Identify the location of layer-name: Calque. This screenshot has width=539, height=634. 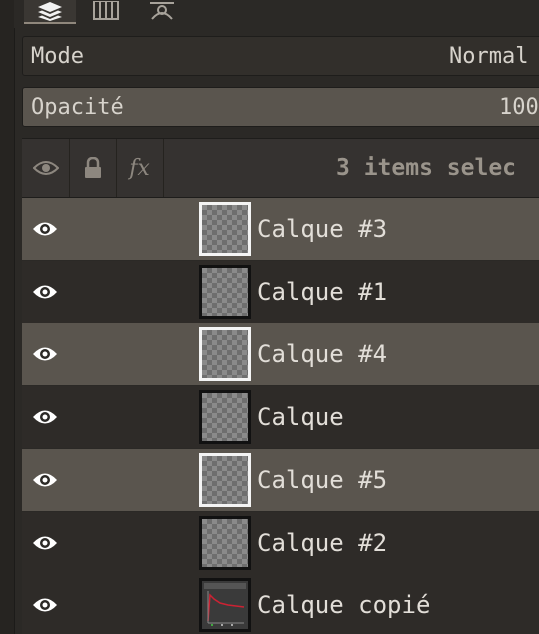
(300, 417).